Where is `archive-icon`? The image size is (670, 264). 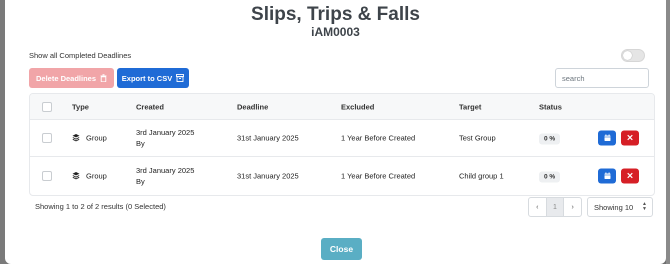
archive-icon is located at coordinates (180, 78).